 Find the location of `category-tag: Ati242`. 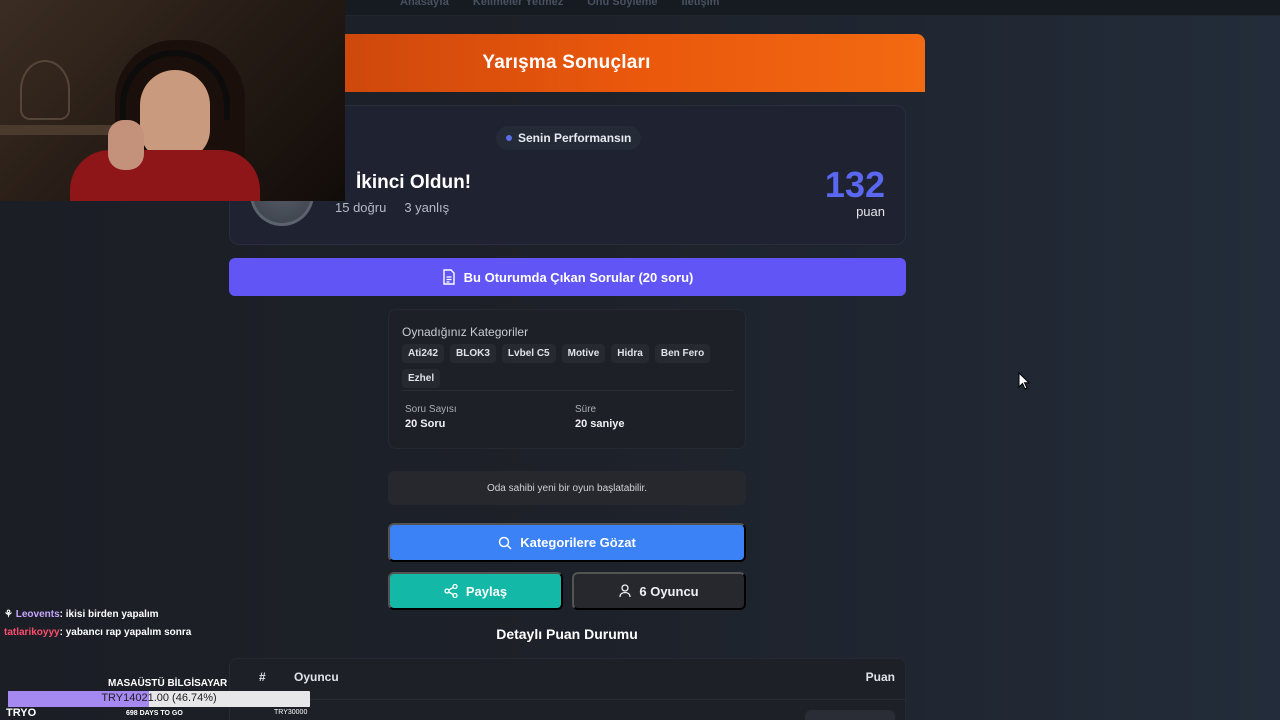

category-tag: Ati242 is located at coordinates (423, 353).